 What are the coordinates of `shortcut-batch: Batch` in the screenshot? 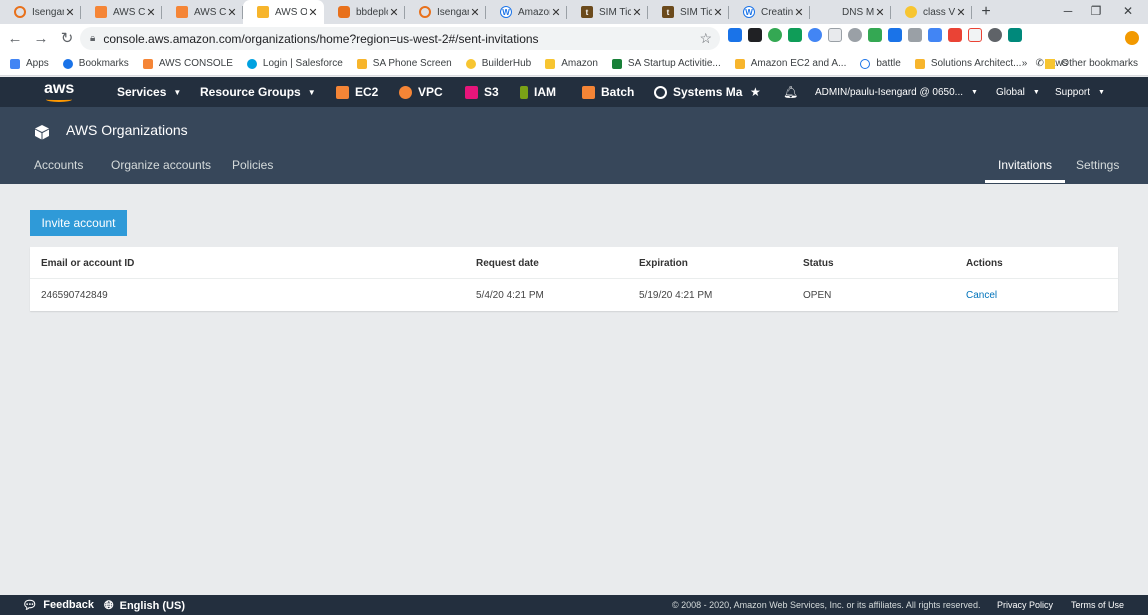 It's located at (608, 92).